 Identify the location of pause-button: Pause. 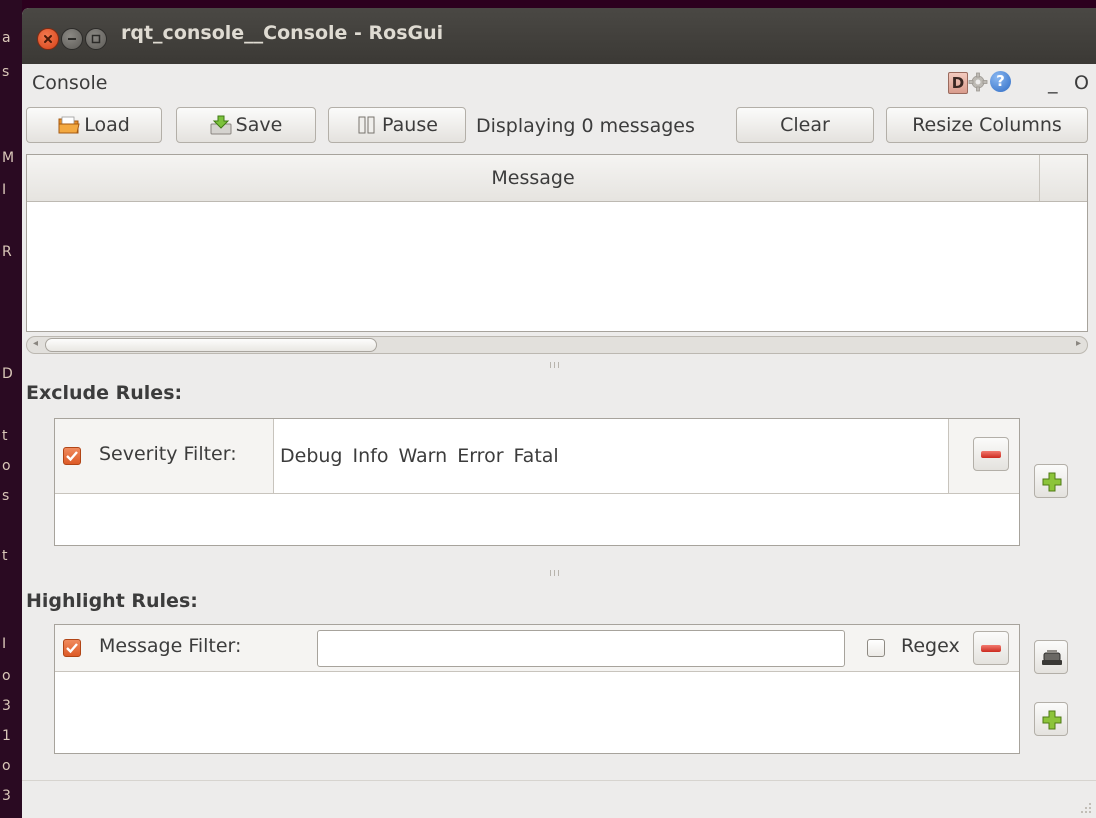
(397, 125).